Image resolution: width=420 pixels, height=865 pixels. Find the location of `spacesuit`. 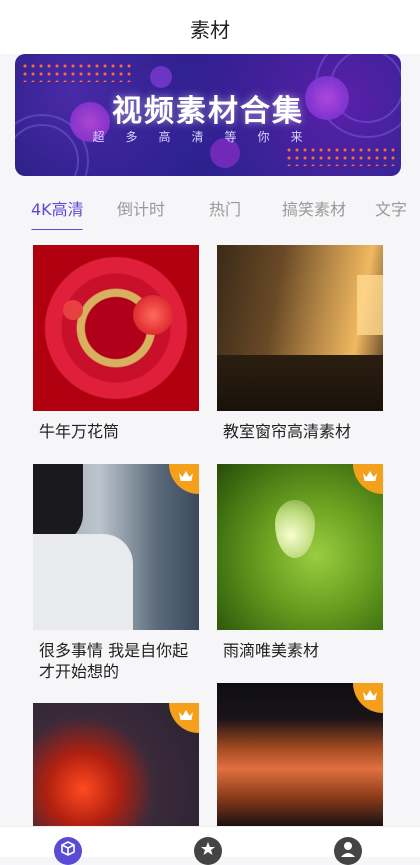

spacesuit is located at coordinates (83, 582).